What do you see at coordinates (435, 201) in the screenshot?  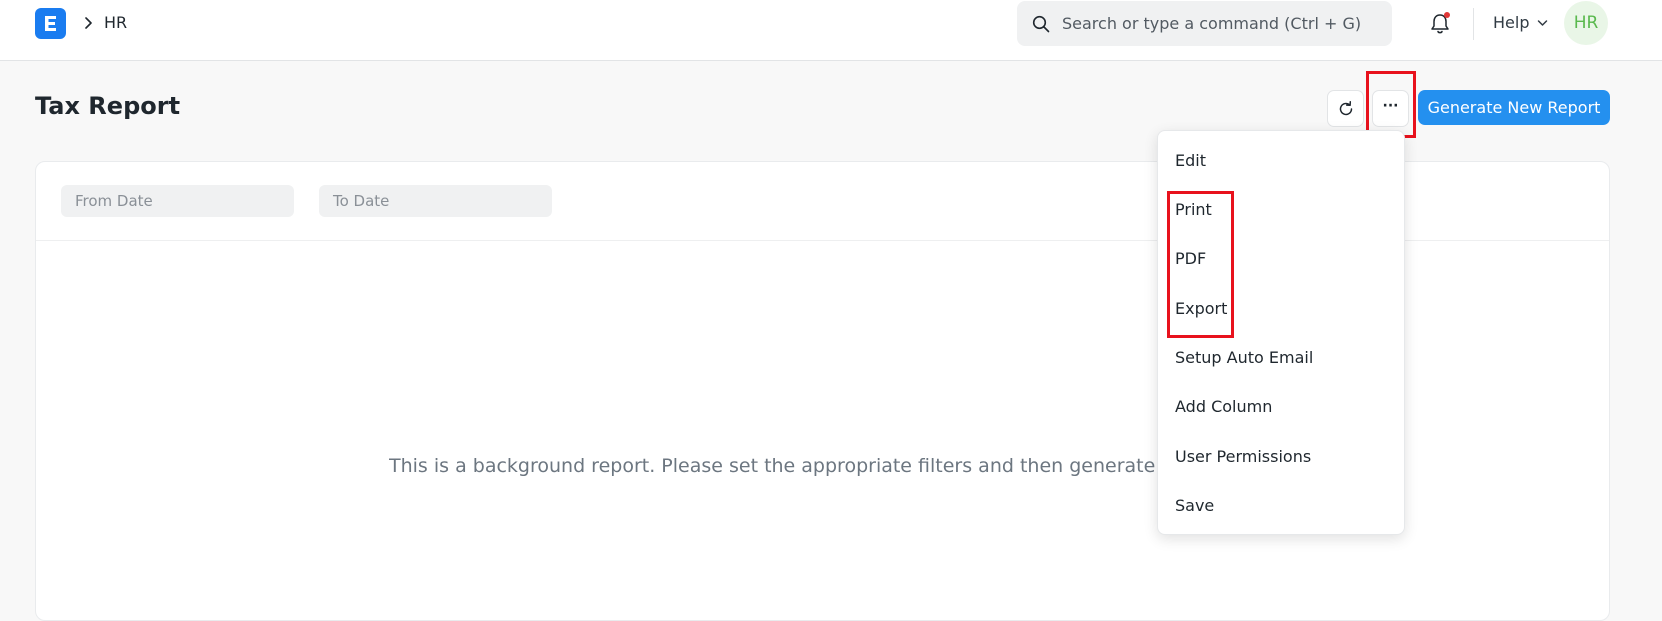 I see `to-date-field: To Date` at bounding box center [435, 201].